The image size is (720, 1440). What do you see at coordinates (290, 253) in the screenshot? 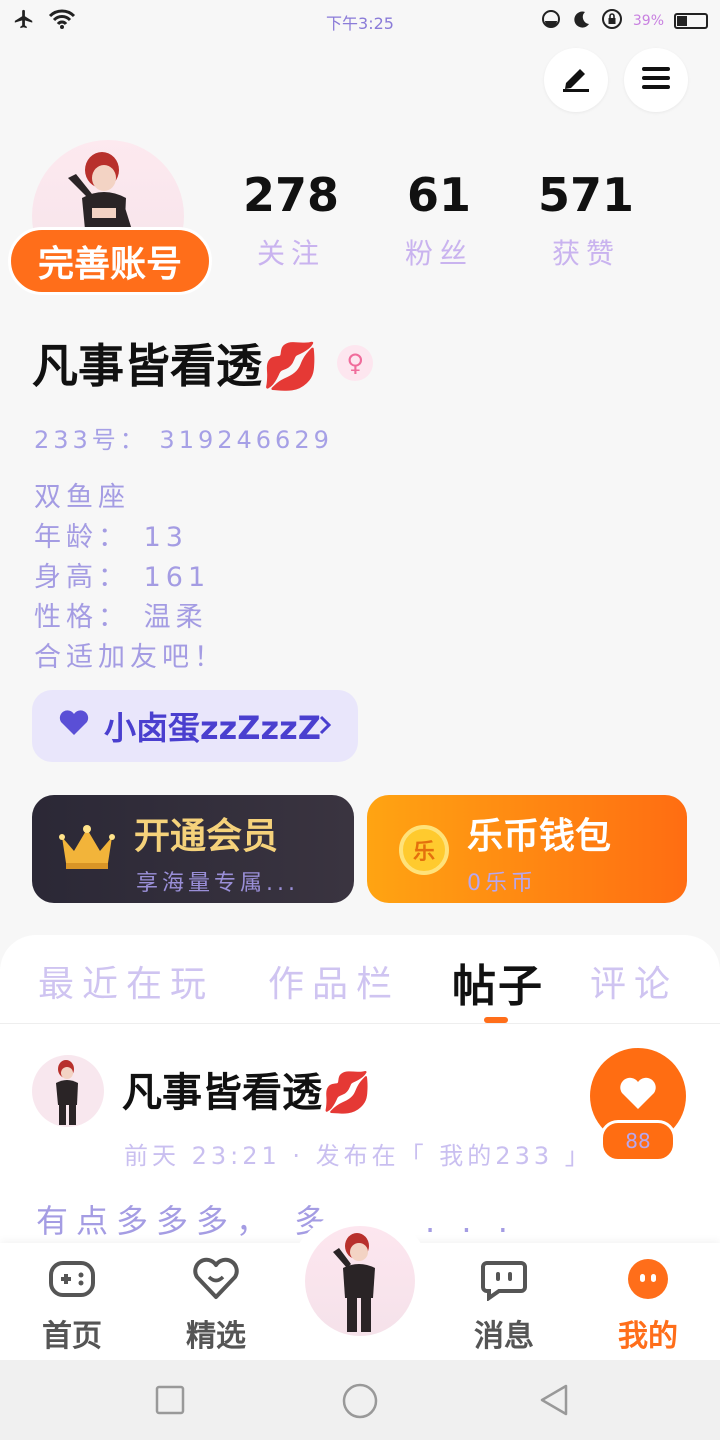
I see `stat-label: 关注` at bounding box center [290, 253].